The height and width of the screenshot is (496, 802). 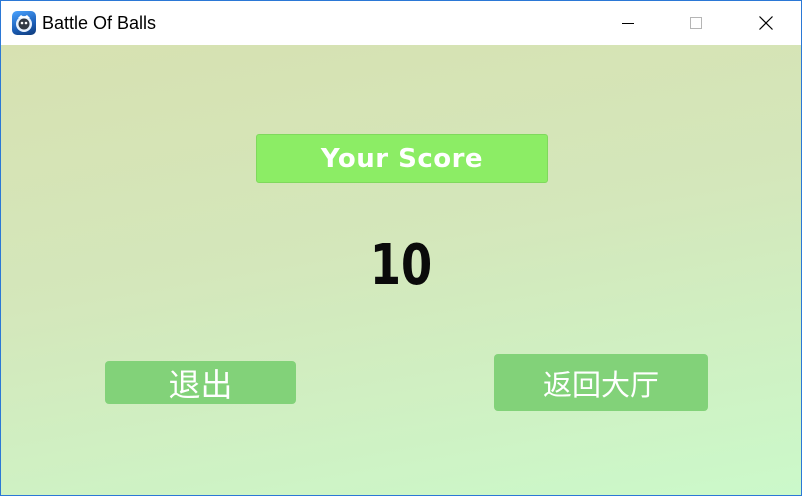 What do you see at coordinates (601, 382) in the screenshot?
I see `return-to-lobby-button: 返回大厅` at bounding box center [601, 382].